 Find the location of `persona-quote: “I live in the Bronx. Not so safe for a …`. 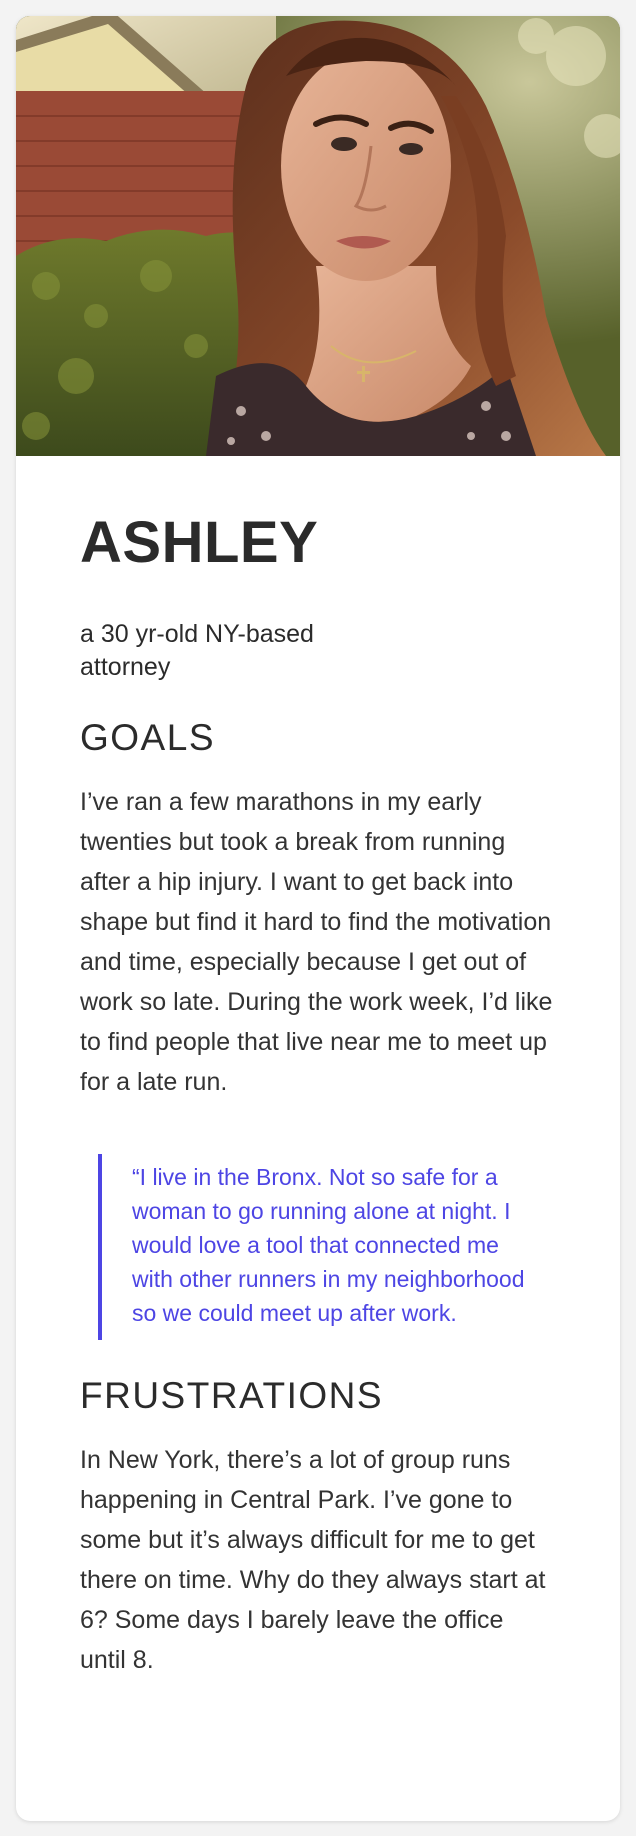

persona-quote: “I live in the Bronx. Not so safe for a … is located at coordinates (318, 1247).